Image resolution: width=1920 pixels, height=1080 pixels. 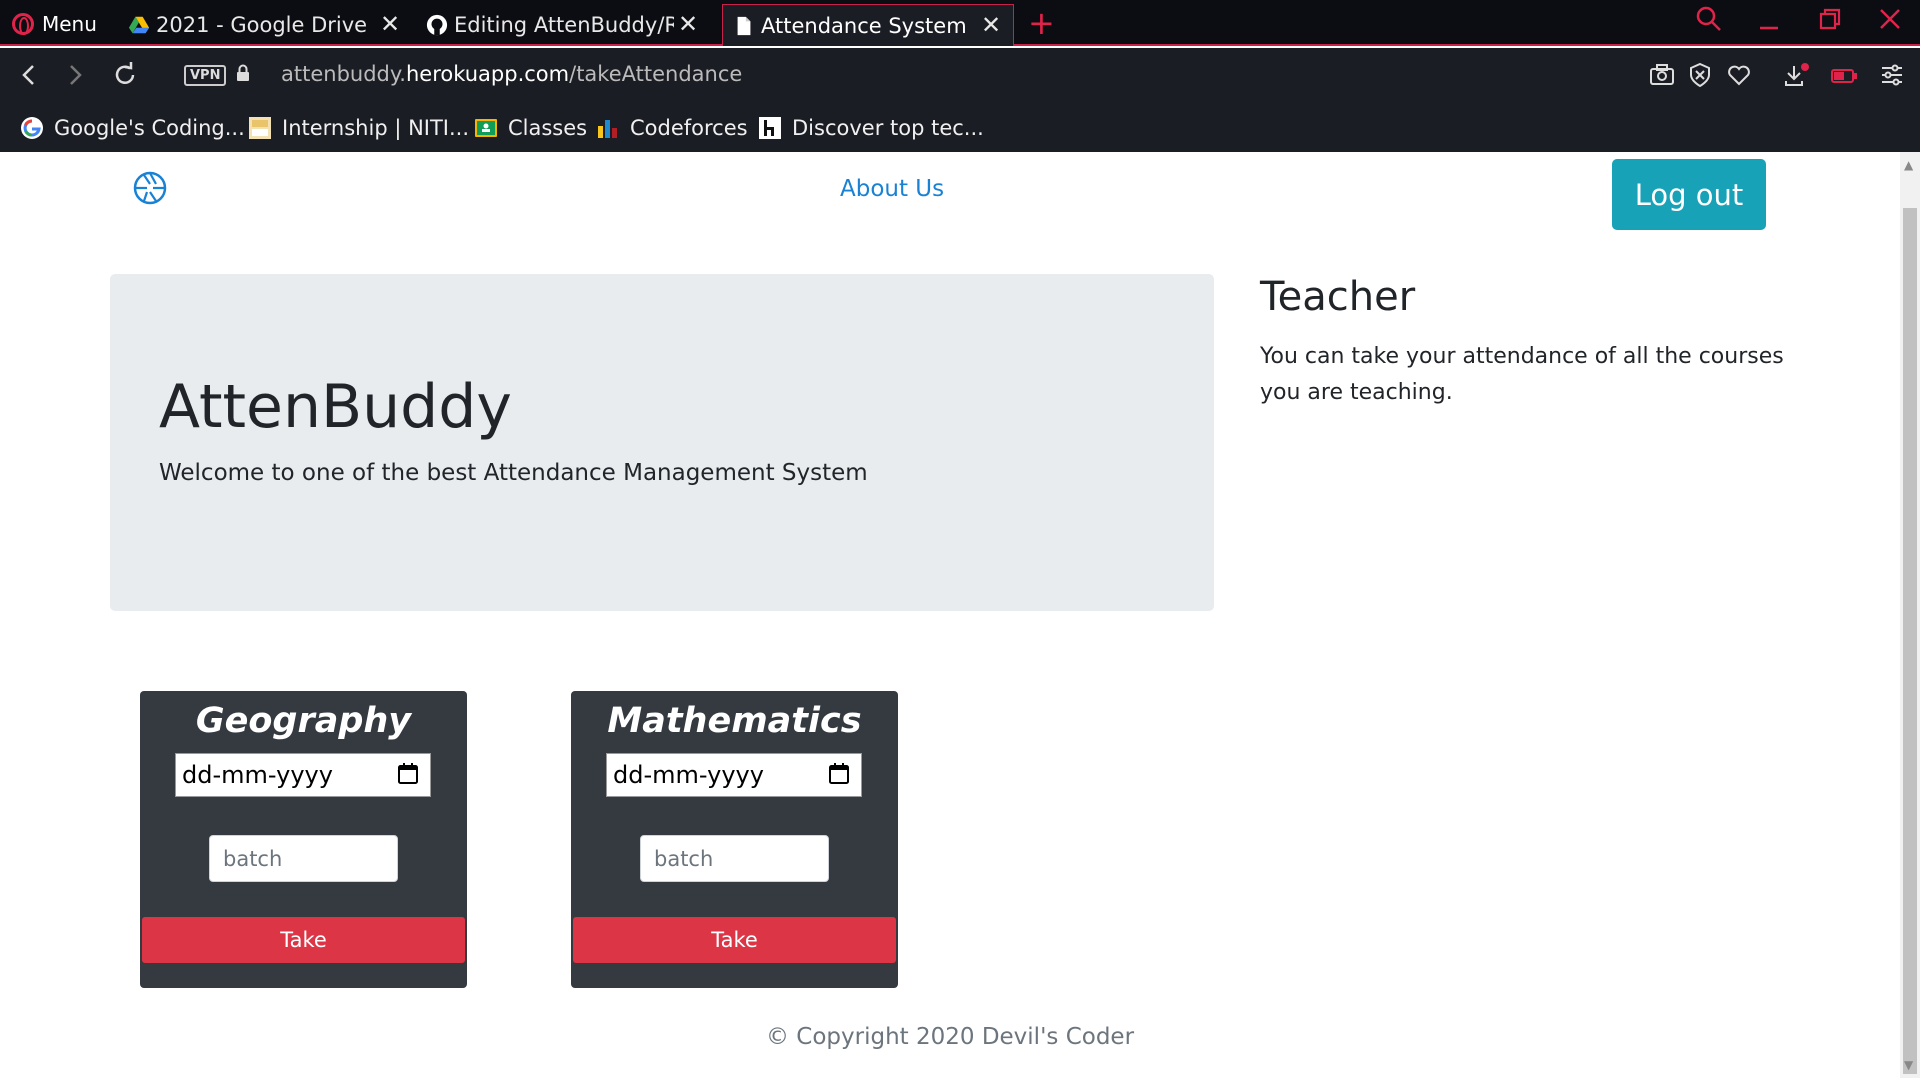 I want to click on course-card-geography: Geography dd-mm-yyyy batch Take, so click(x=303, y=839).